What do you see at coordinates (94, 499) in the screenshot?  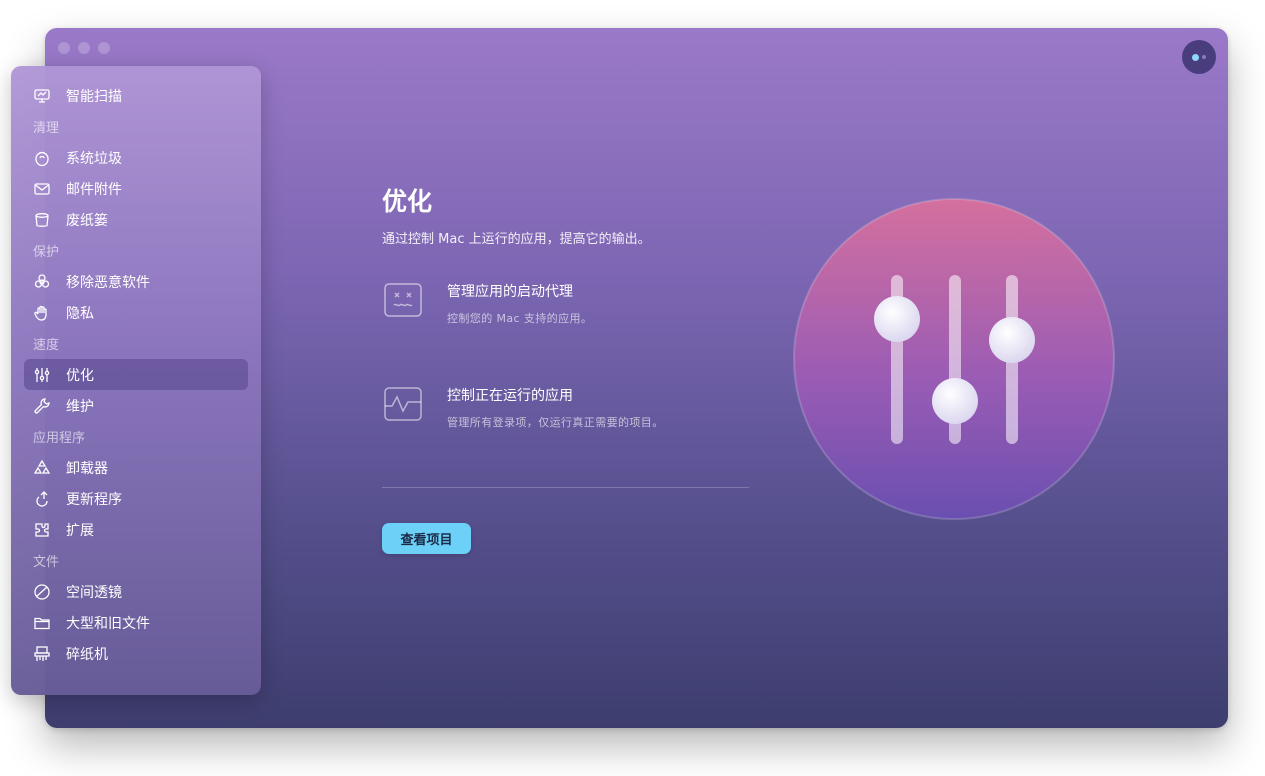 I see `sidebar-item-label: 更新程序` at bounding box center [94, 499].